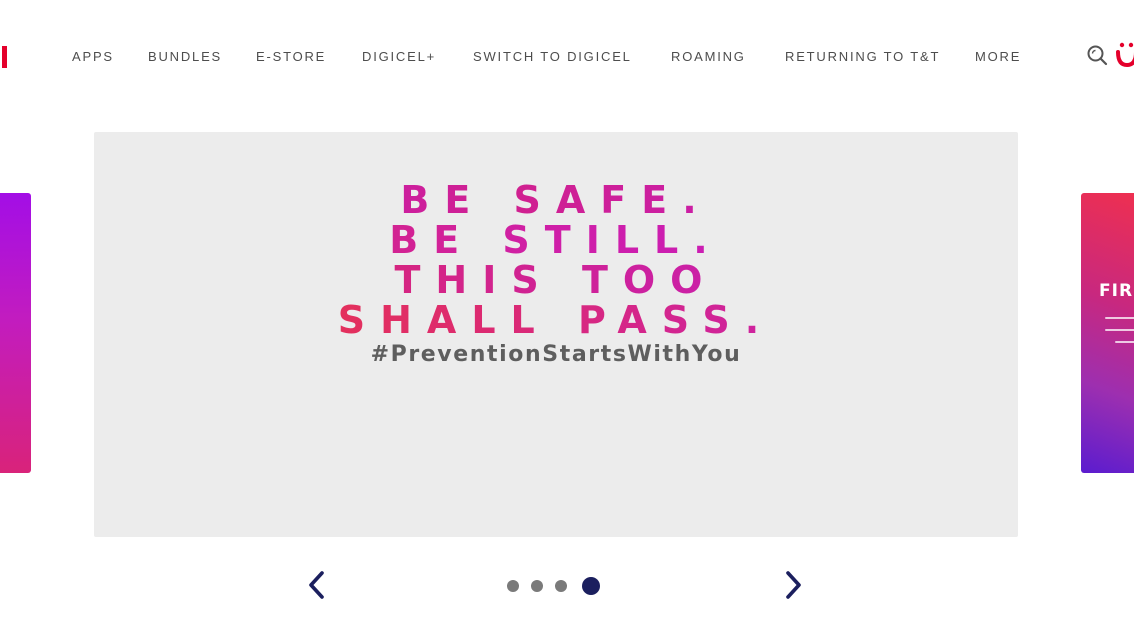 The height and width of the screenshot is (617, 1134). What do you see at coordinates (708, 57) in the screenshot?
I see `nav-item-roaming: ROAMING` at bounding box center [708, 57].